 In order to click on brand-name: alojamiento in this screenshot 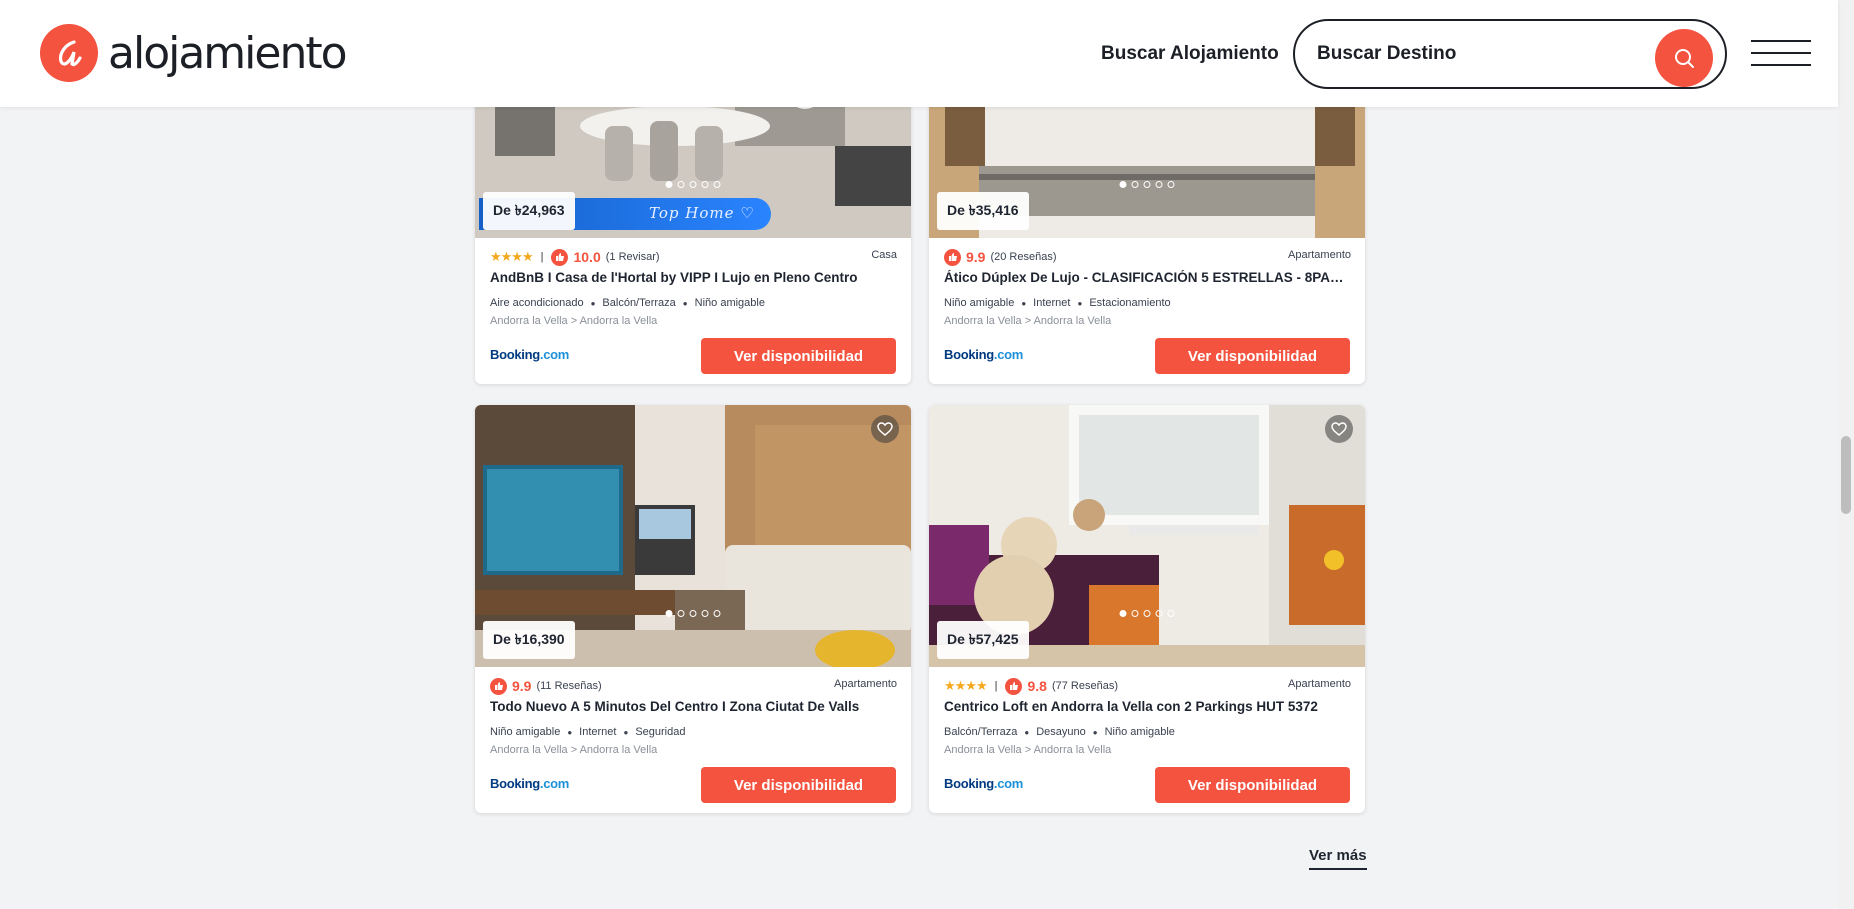, I will do `click(228, 53)`.